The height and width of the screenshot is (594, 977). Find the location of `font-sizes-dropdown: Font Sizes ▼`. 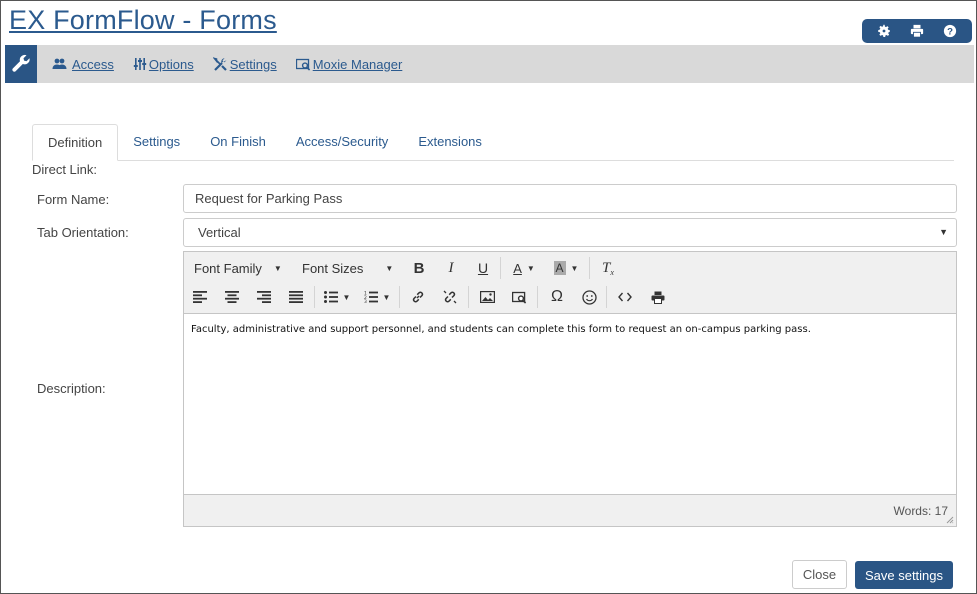

font-sizes-dropdown: Font Sizes ▼ is located at coordinates (348, 268).